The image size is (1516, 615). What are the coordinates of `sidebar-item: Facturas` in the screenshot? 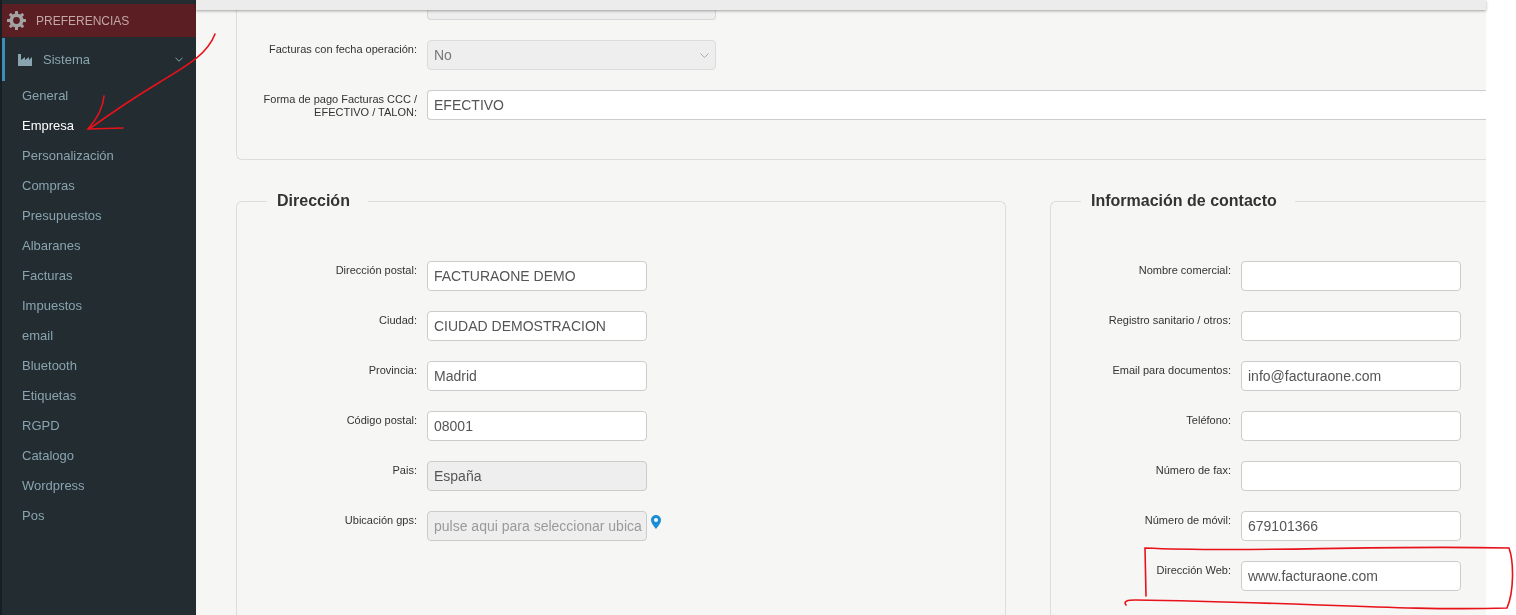 It's located at (37, 276).